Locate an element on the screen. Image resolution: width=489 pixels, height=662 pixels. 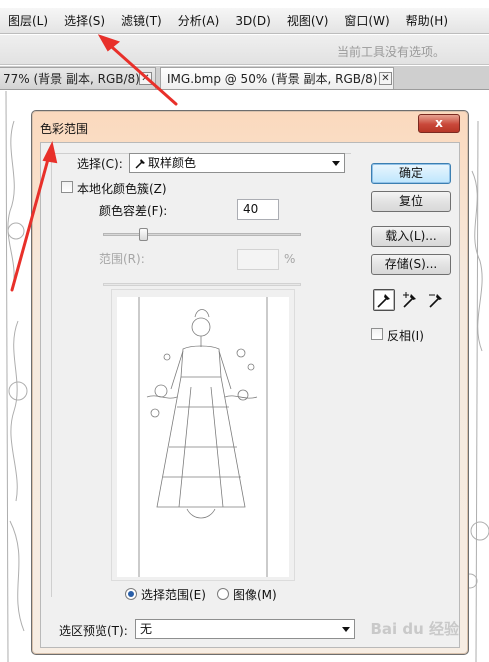
reset-button: 复位 is located at coordinates (411, 201).